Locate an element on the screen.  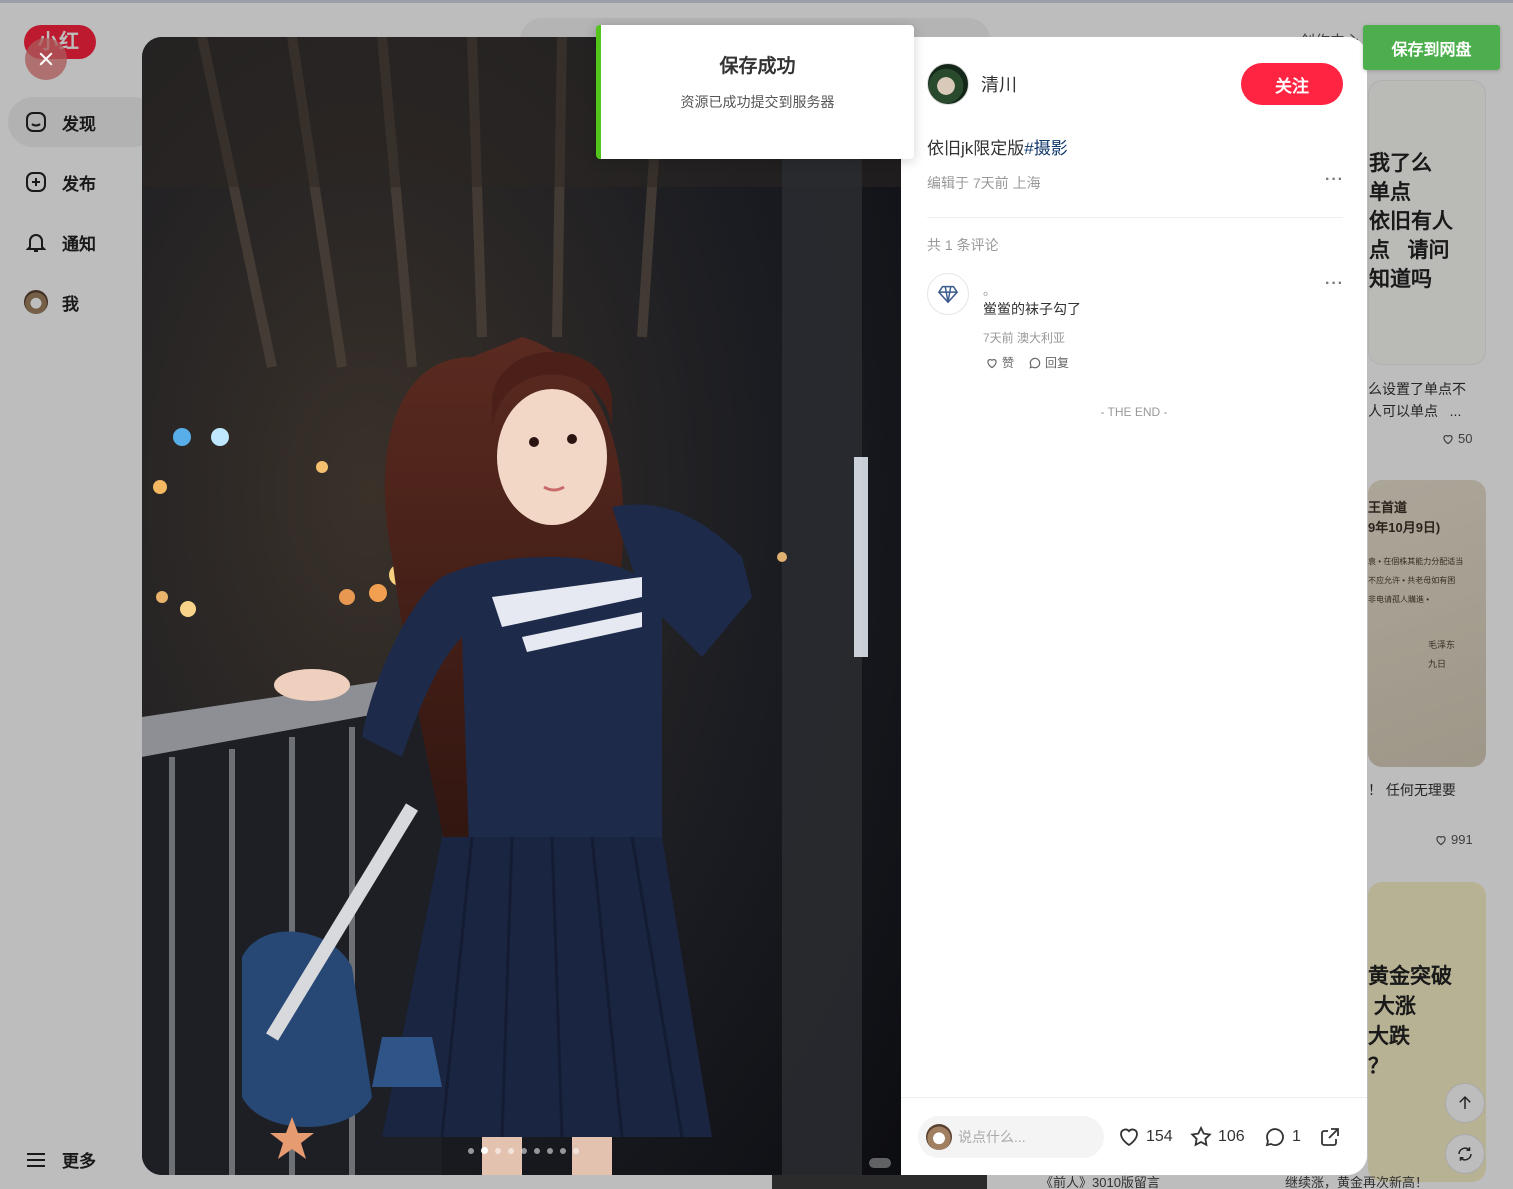
divider is located at coordinates (1135, 217).